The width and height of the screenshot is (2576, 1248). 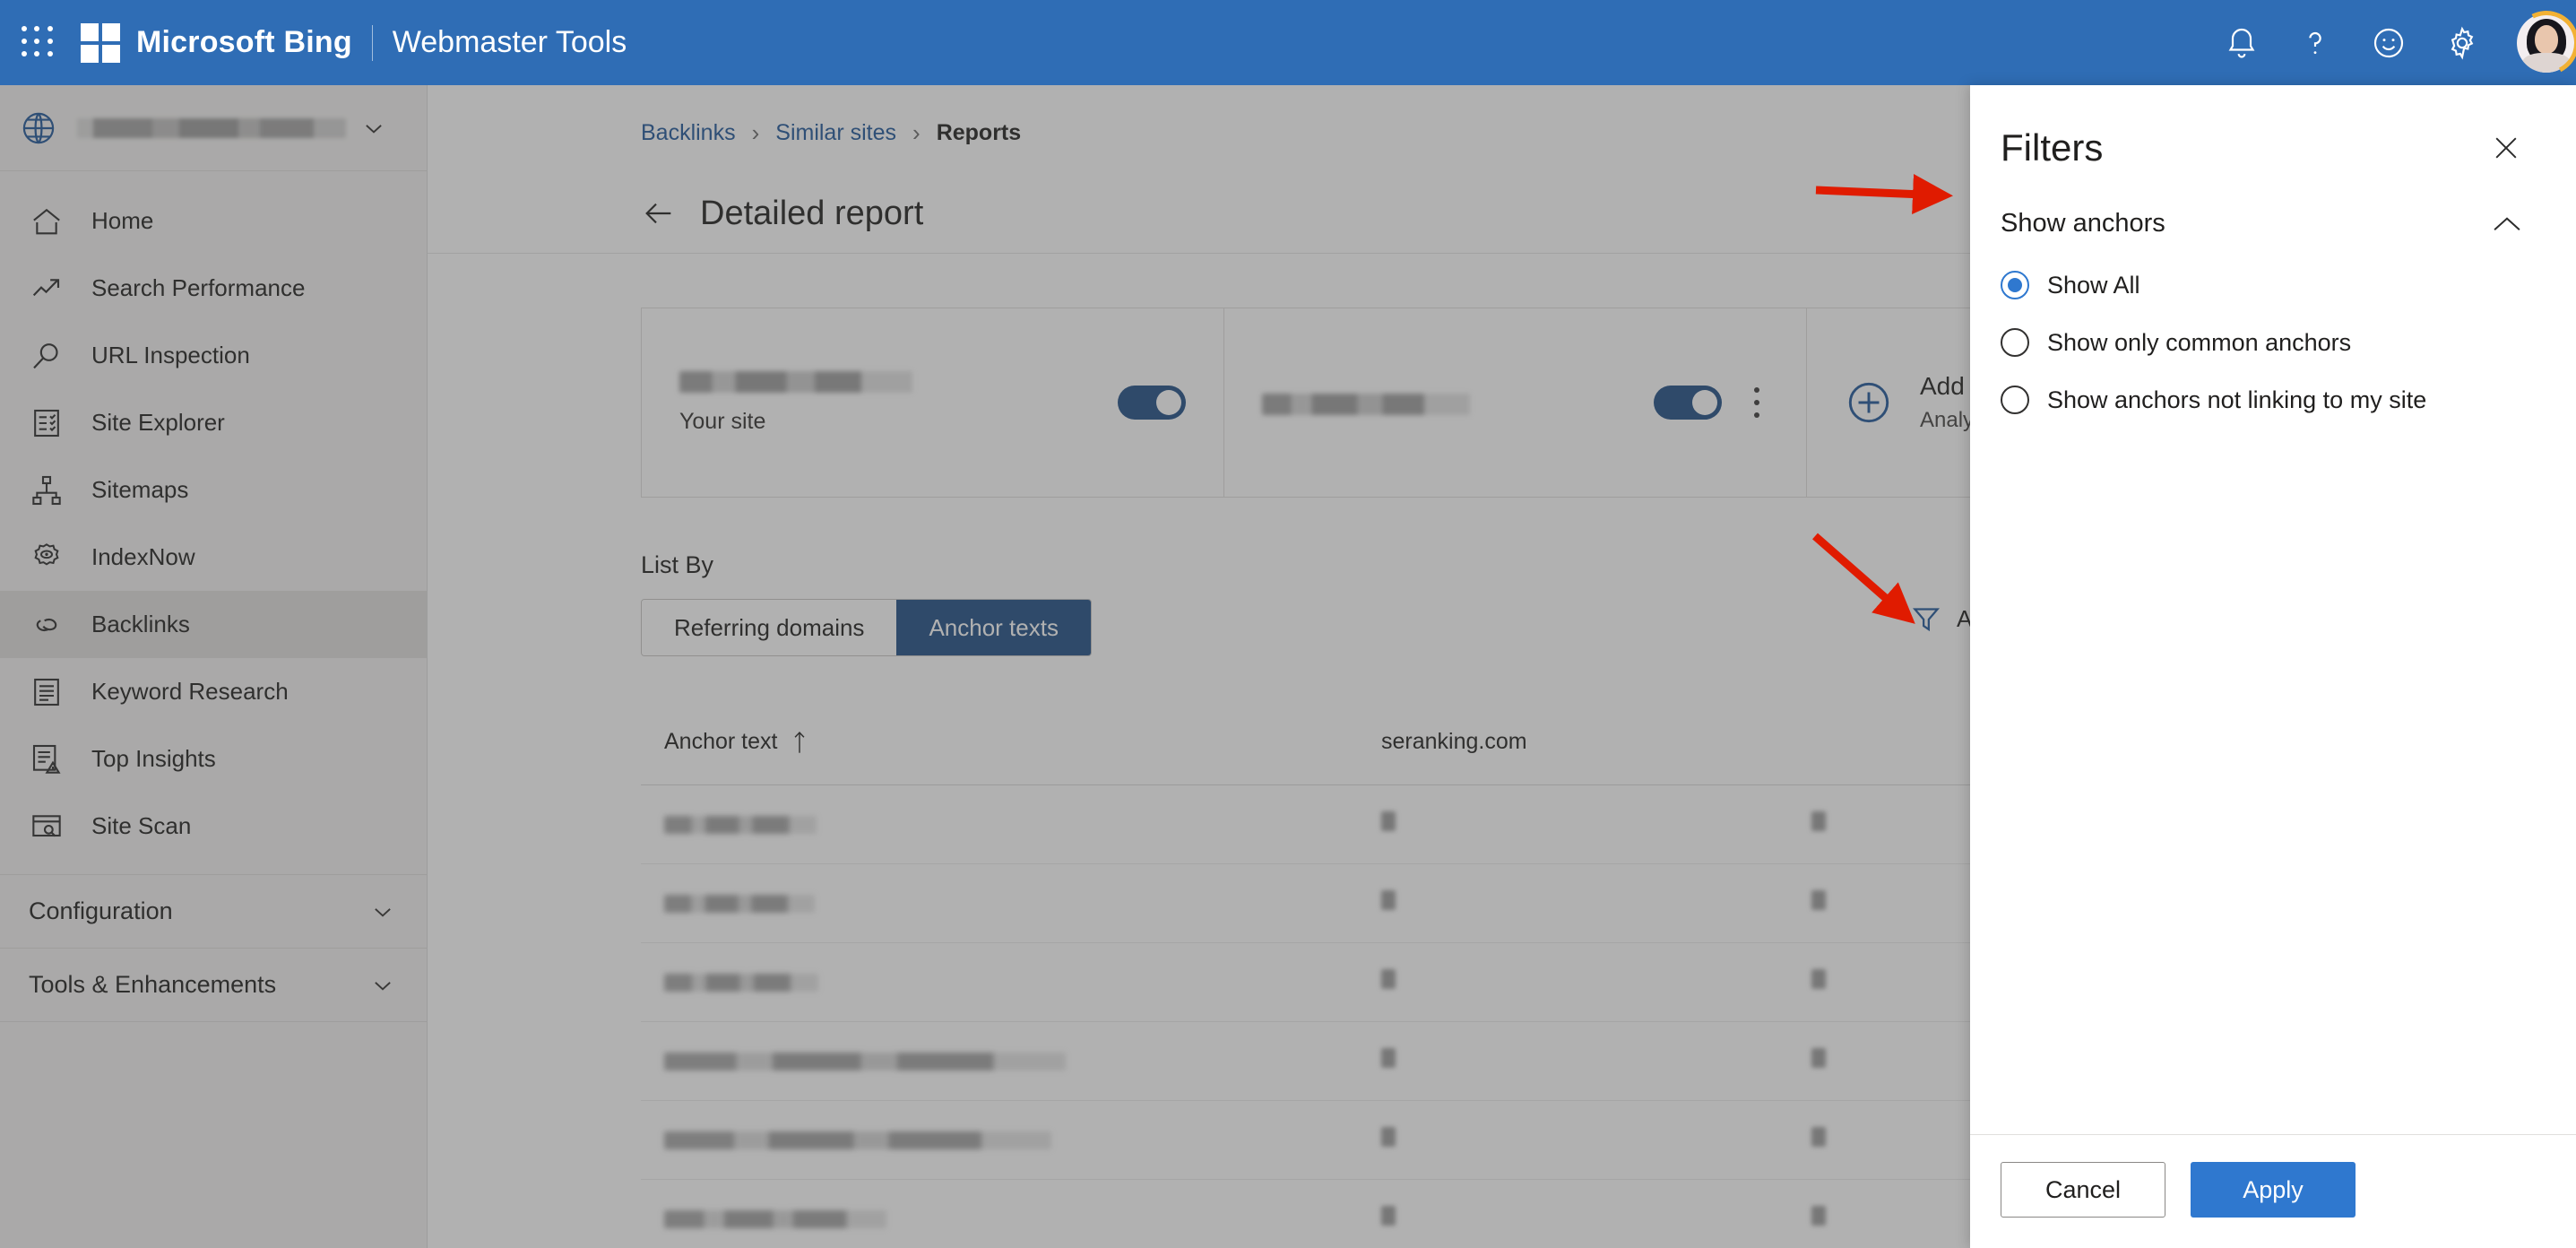 What do you see at coordinates (2507, 224) in the screenshot?
I see `chevron-up-icon` at bounding box center [2507, 224].